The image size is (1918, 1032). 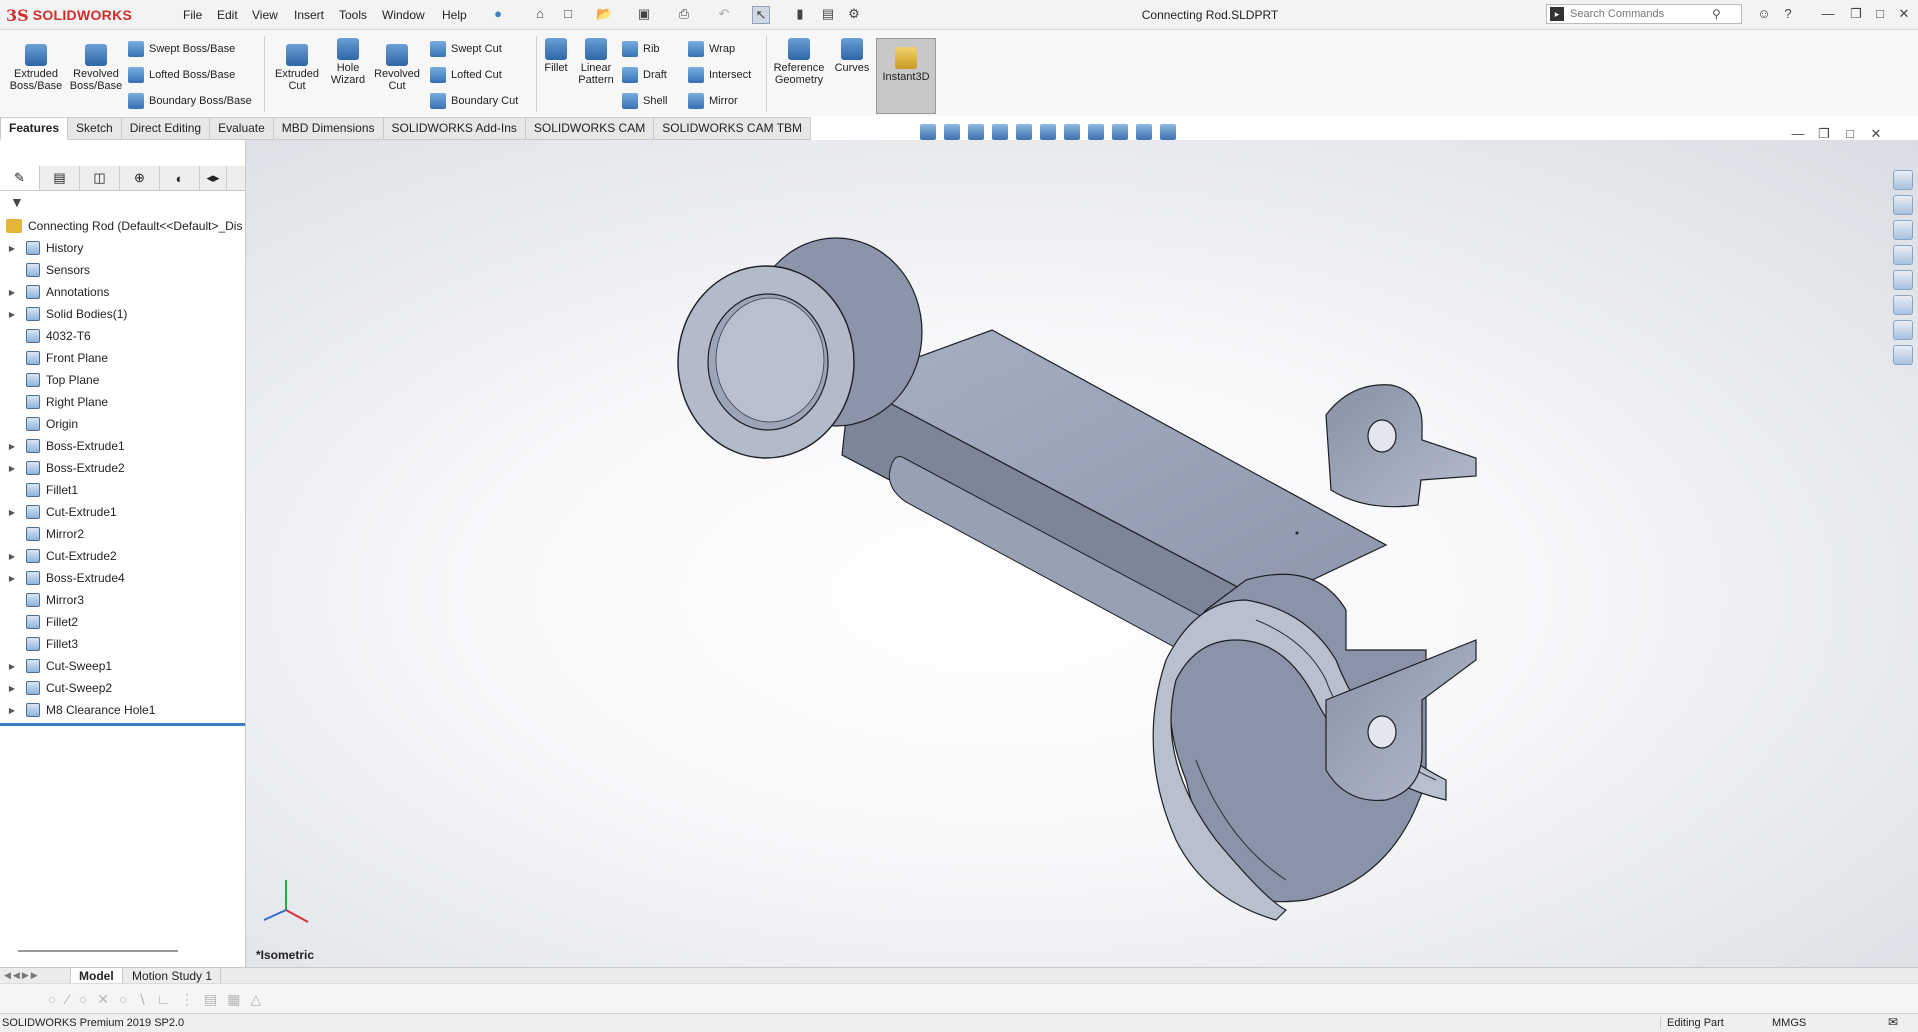 What do you see at coordinates (1856, 14) in the screenshot?
I see `restore-icon: ❐` at bounding box center [1856, 14].